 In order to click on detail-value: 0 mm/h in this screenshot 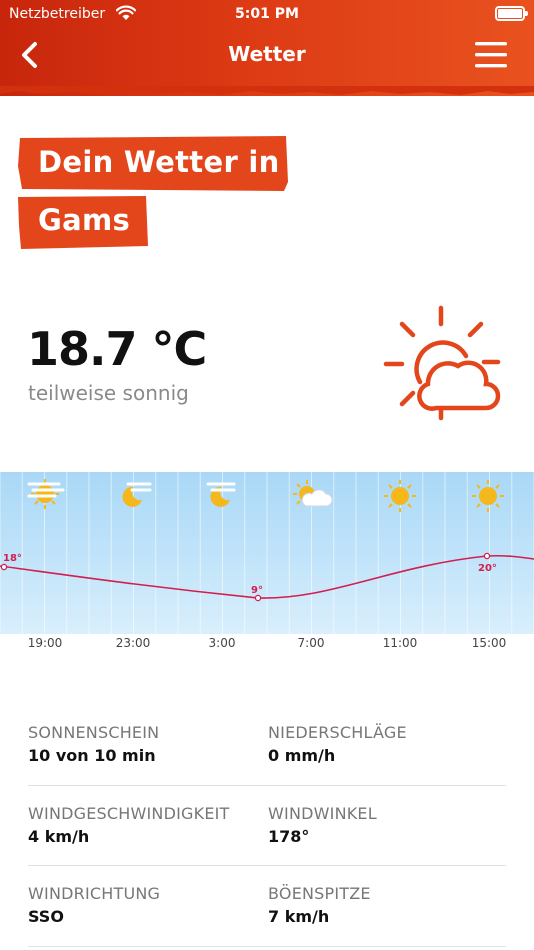, I will do `click(302, 755)`.